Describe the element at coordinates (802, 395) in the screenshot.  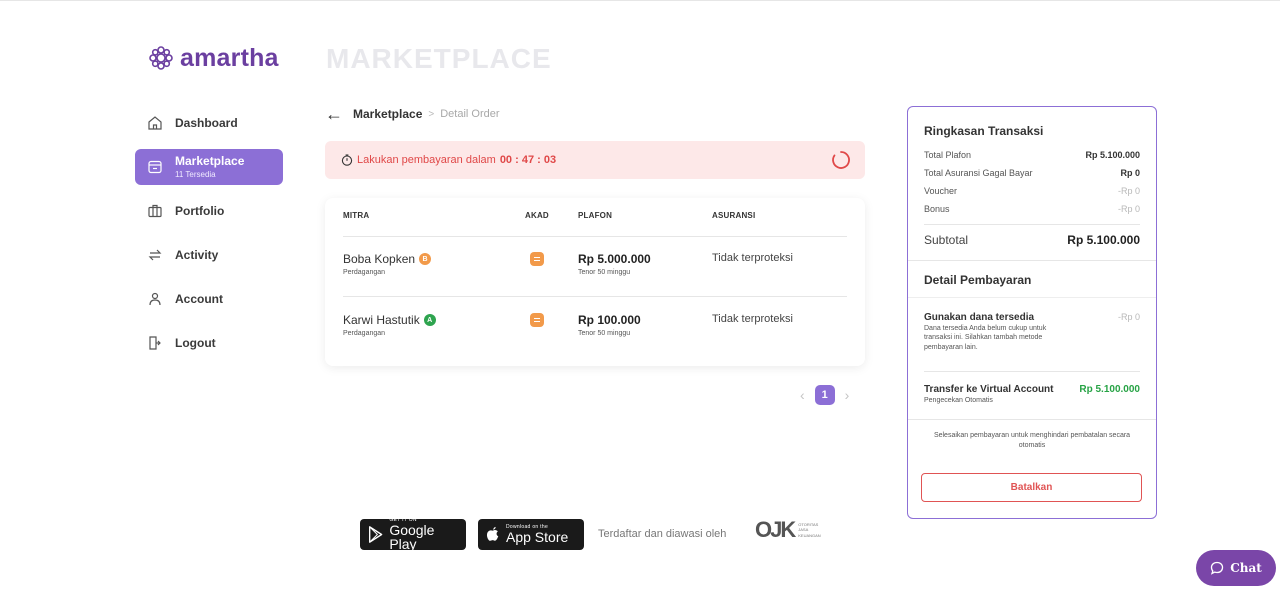
I see `chevron-left-icon: ‹` at that location.